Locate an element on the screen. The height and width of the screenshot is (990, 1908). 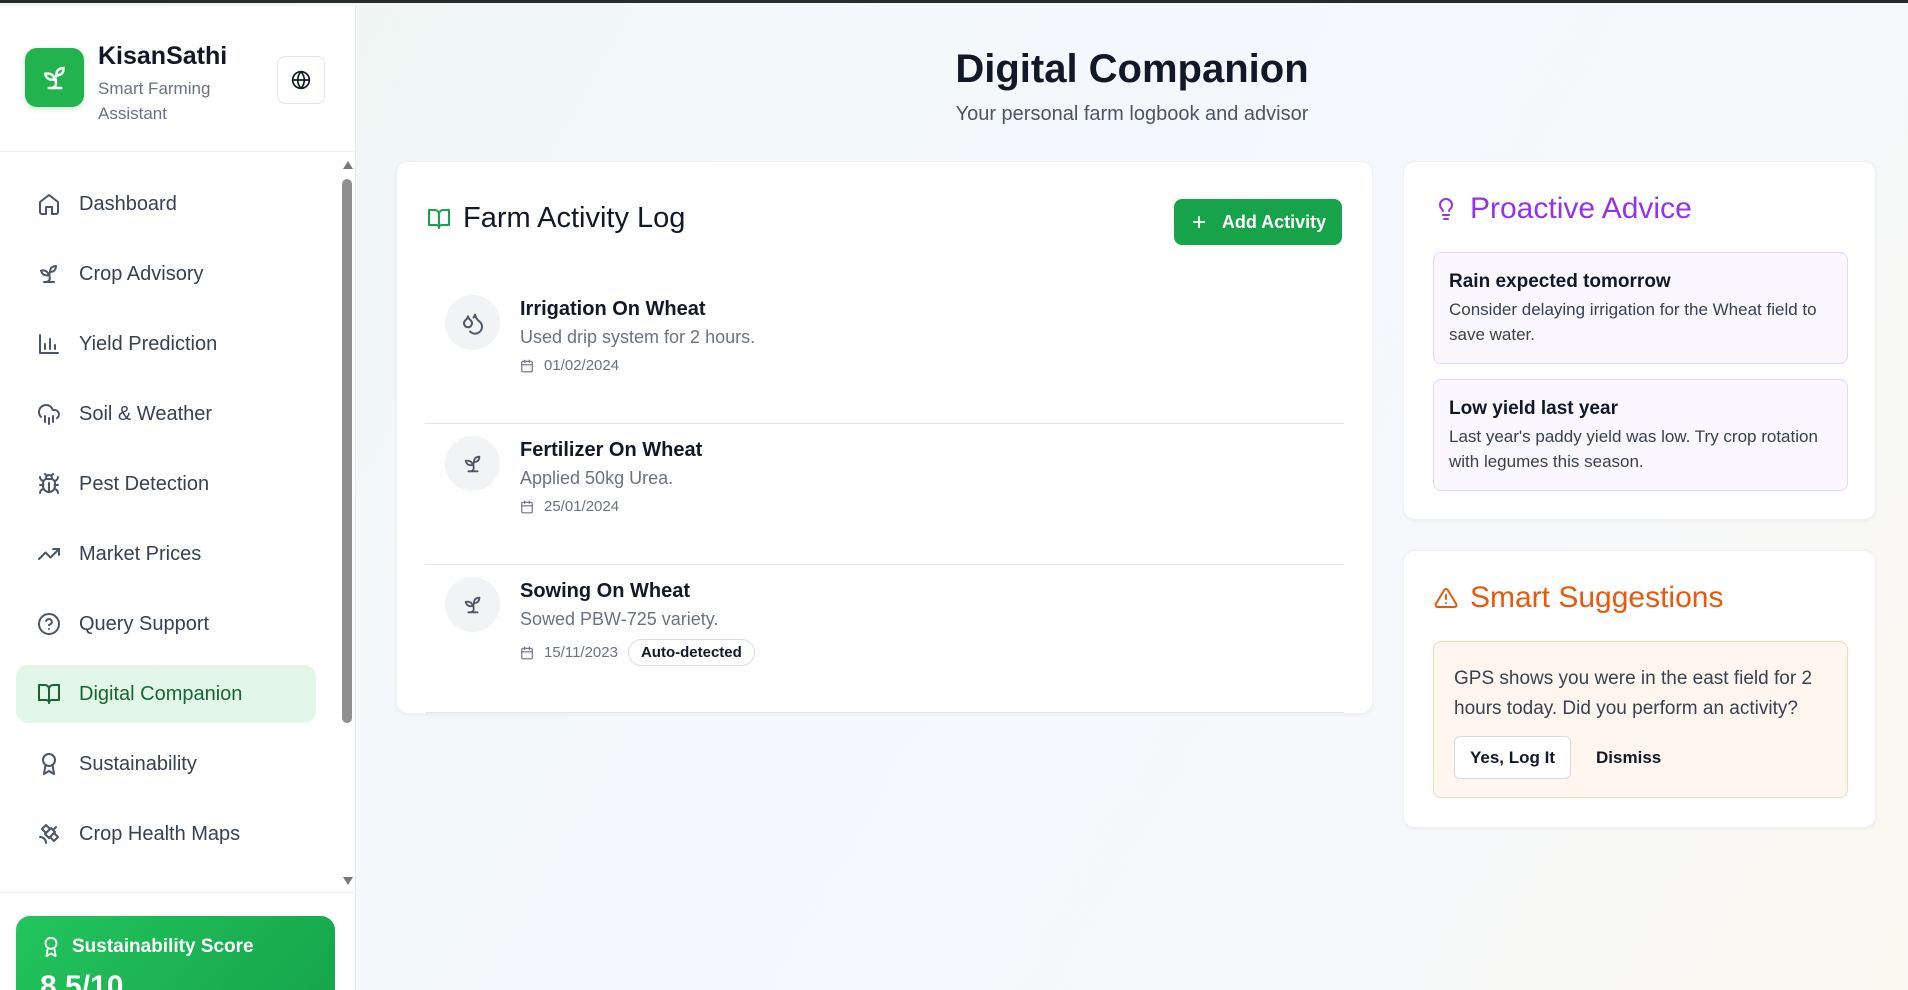
suggestions-title: Smart Suggestions is located at coordinates (1597, 597).